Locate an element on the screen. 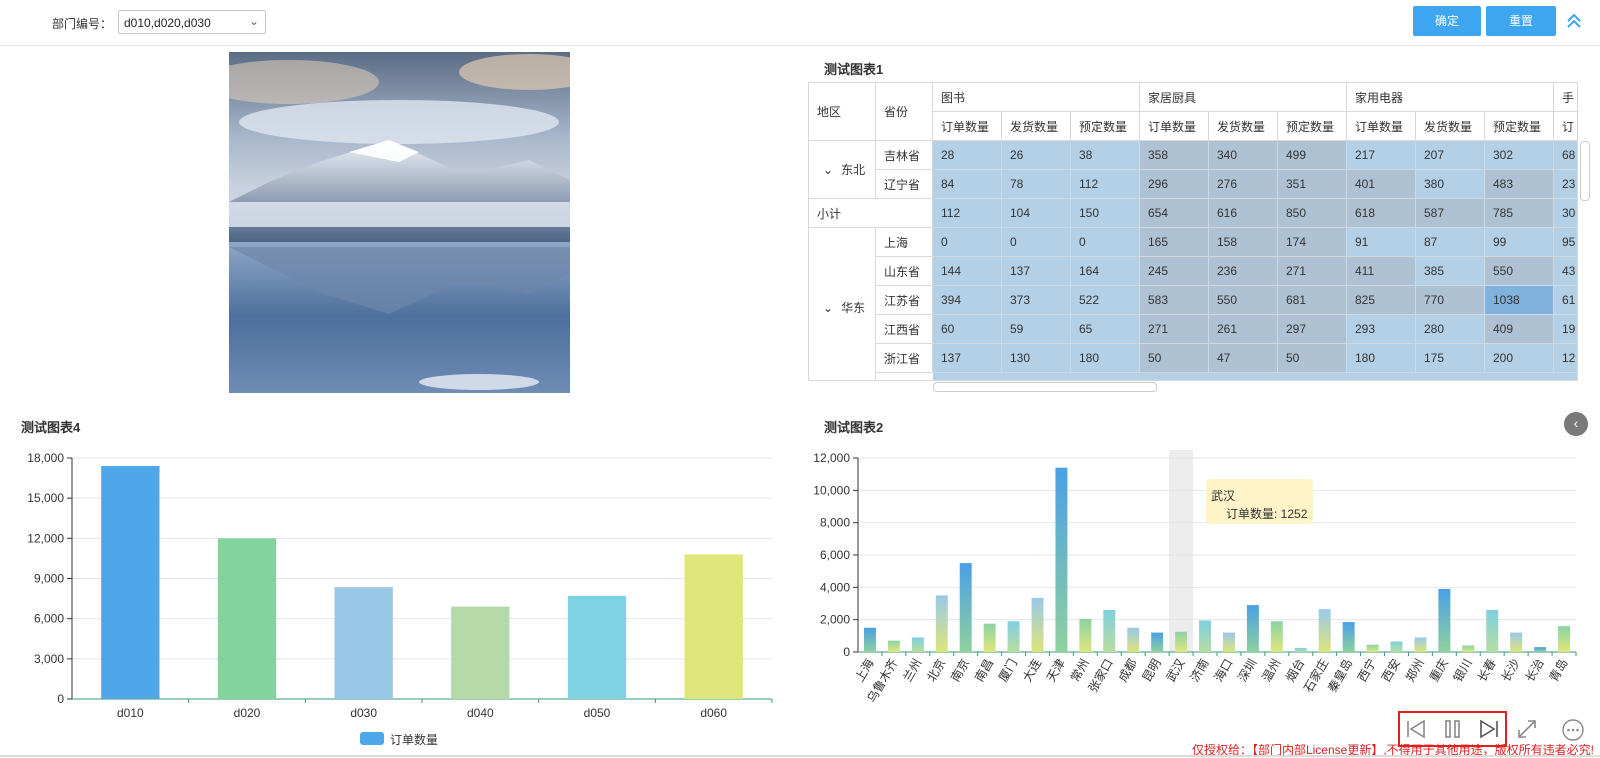  bar-长治 is located at coordinates (1540, 649).